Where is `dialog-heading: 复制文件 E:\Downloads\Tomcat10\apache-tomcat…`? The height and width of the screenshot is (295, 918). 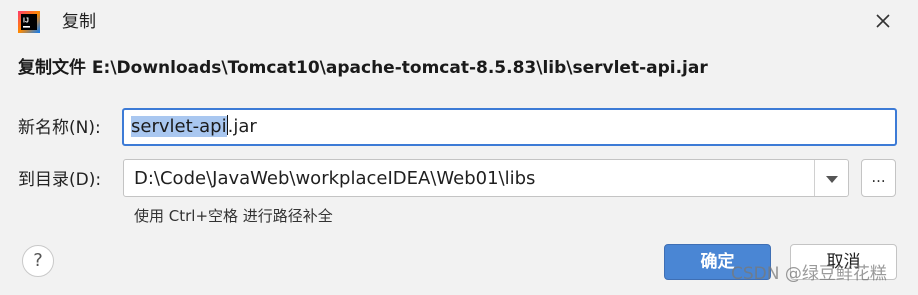
dialog-heading: 复制文件 E:\Downloads\Tomcat10\apache-tomcat… is located at coordinates (363, 68).